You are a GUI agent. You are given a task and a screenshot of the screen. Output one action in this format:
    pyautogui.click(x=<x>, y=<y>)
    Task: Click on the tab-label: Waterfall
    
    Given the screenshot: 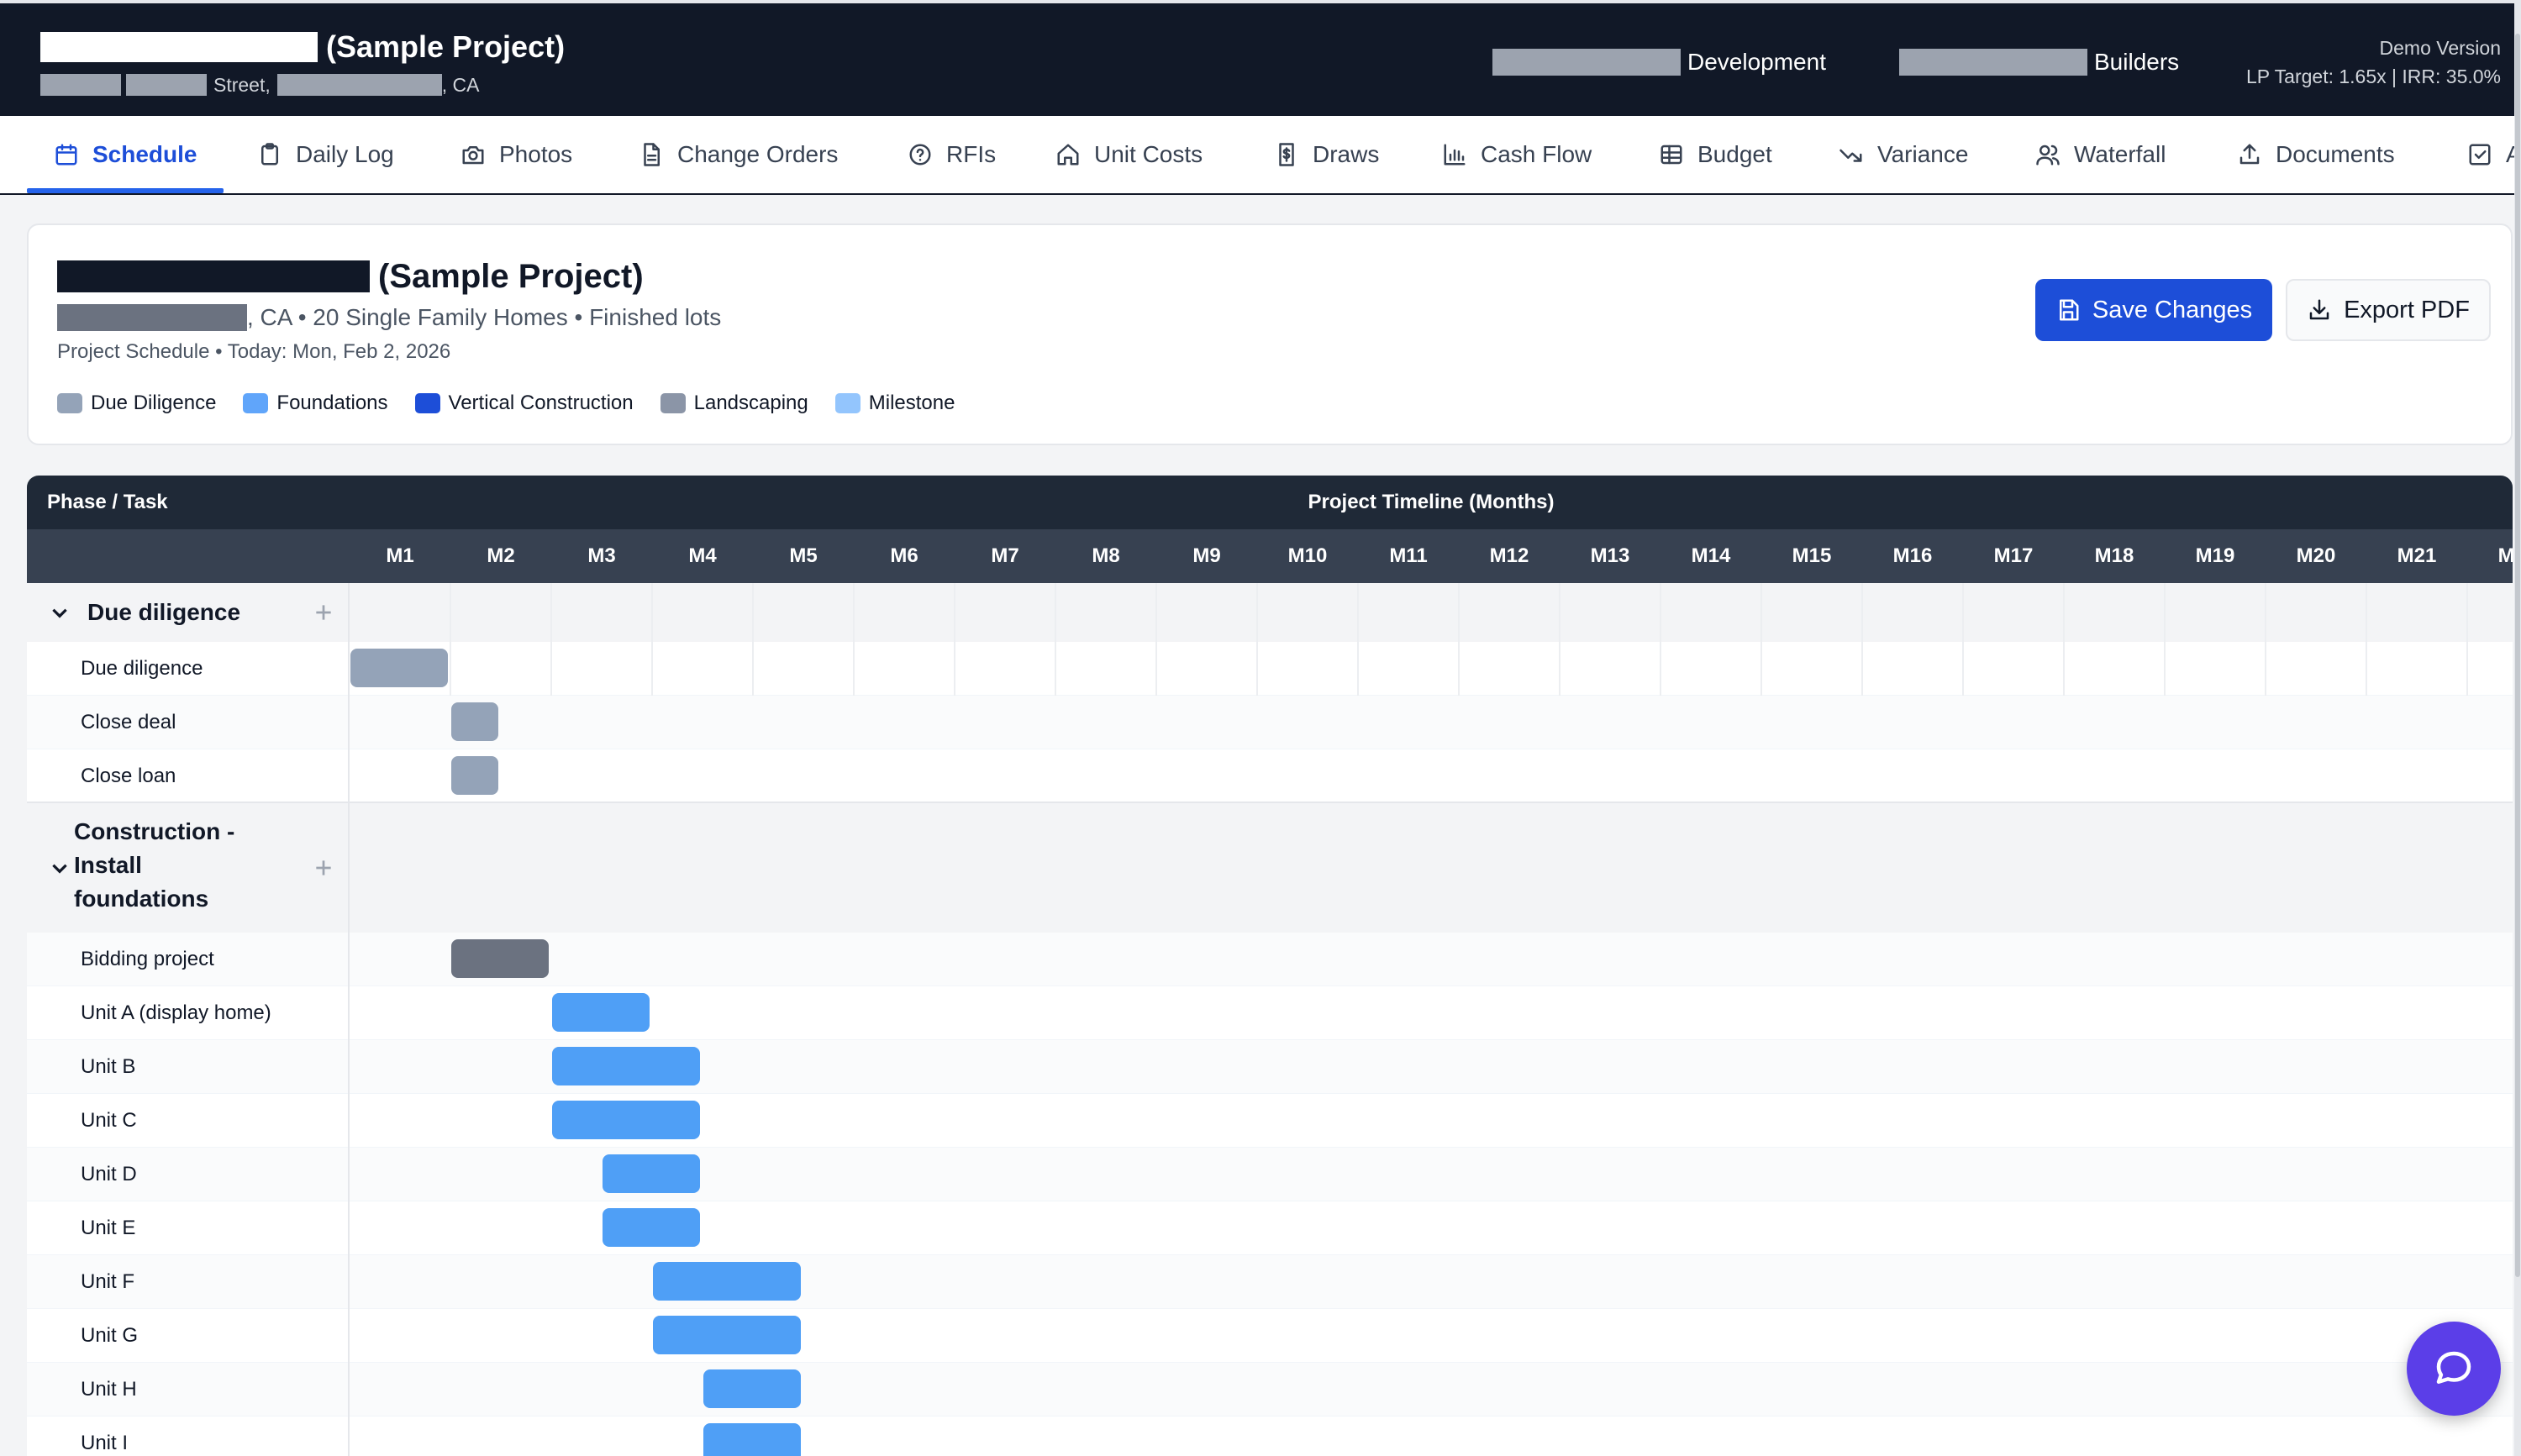 What is the action you would take?
    pyautogui.click(x=2120, y=154)
    